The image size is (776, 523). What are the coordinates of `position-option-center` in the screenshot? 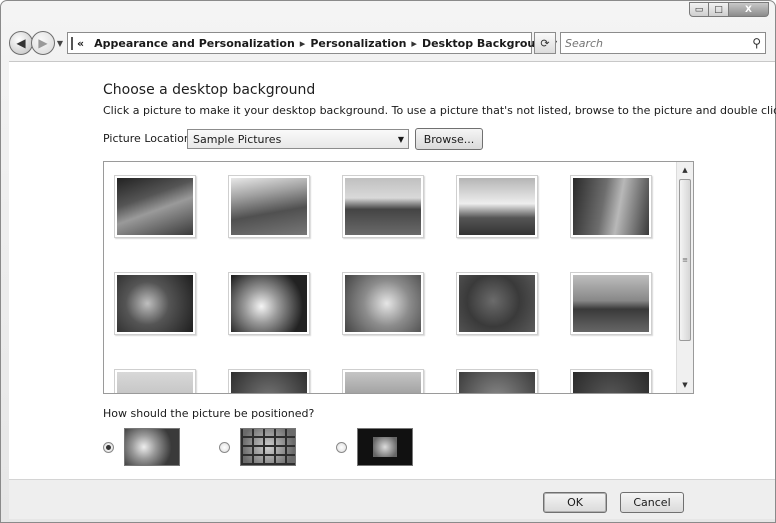 It's located at (374, 447).